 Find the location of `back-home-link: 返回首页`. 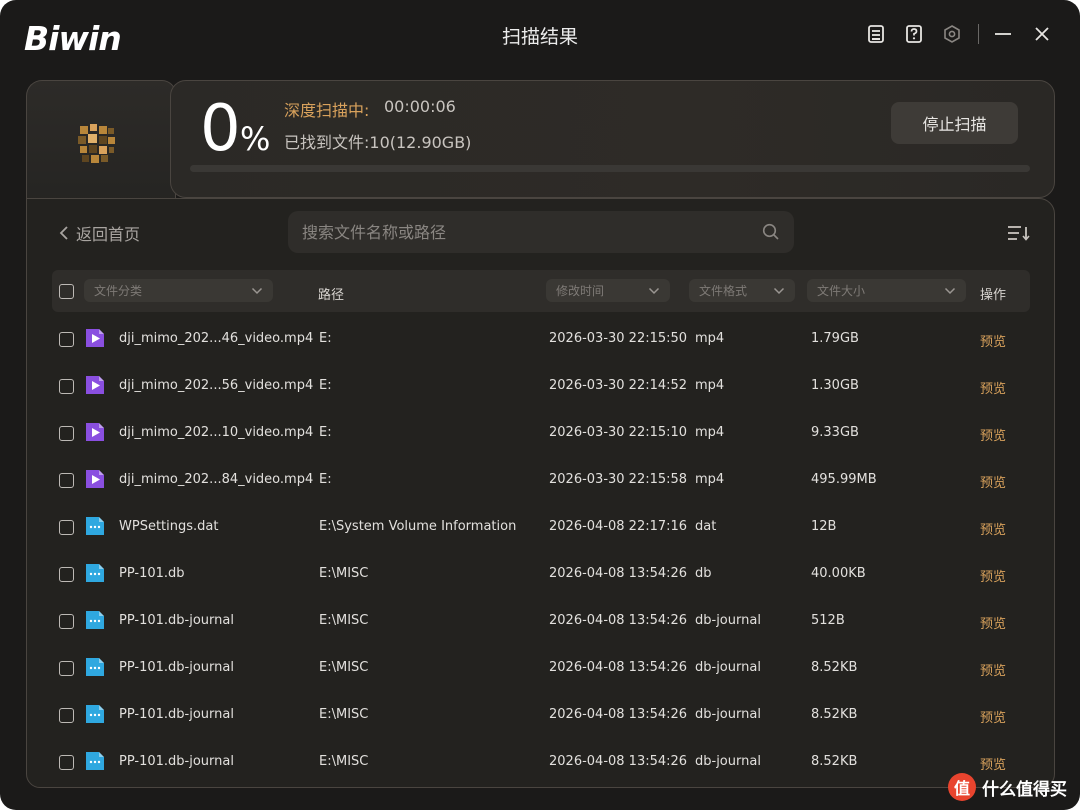

back-home-link: 返回首页 is located at coordinates (99, 233).